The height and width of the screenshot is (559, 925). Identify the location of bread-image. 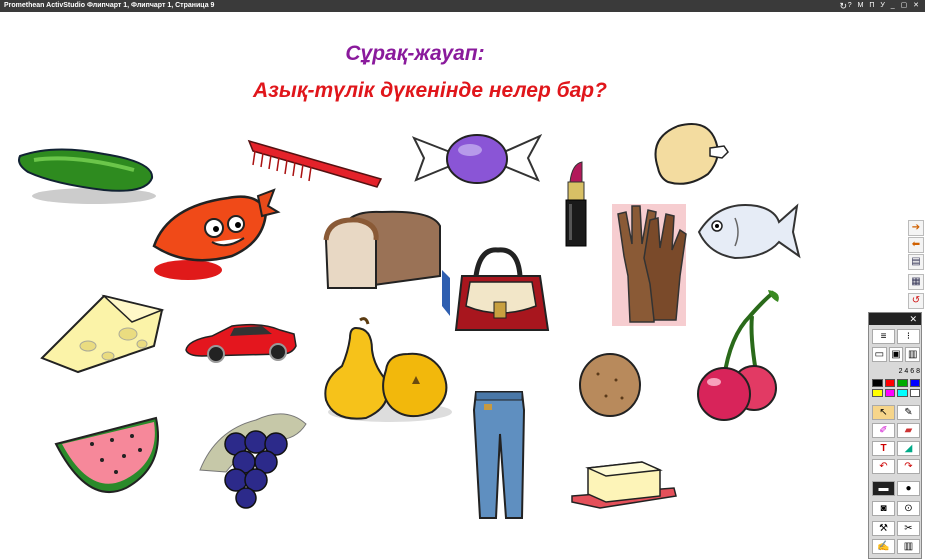
(384, 251).